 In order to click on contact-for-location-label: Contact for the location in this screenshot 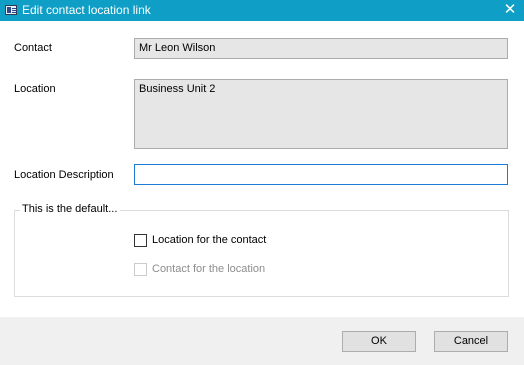, I will do `click(209, 269)`.